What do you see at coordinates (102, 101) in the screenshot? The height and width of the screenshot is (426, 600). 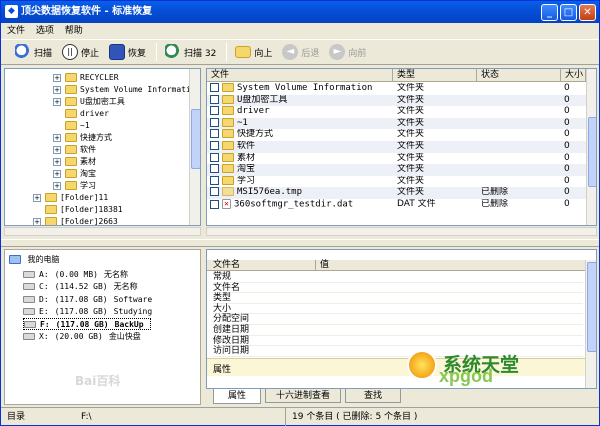 I see `tree-node-label: U盘加密工具` at bounding box center [102, 101].